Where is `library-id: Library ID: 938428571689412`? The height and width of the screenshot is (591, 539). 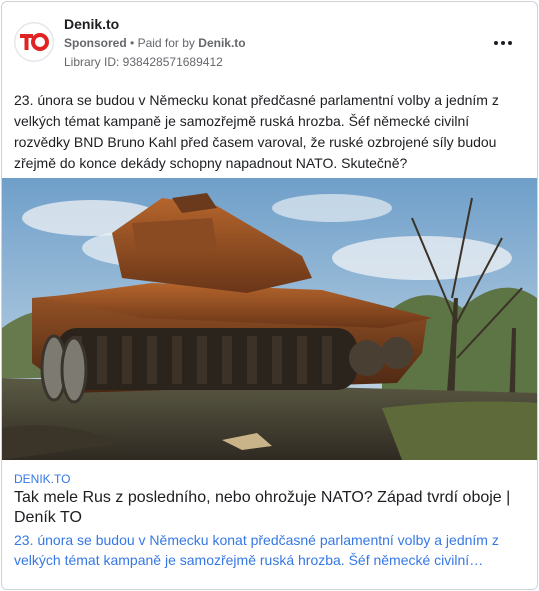 library-id: Library ID: 938428571689412 is located at coordinates (143, 62).